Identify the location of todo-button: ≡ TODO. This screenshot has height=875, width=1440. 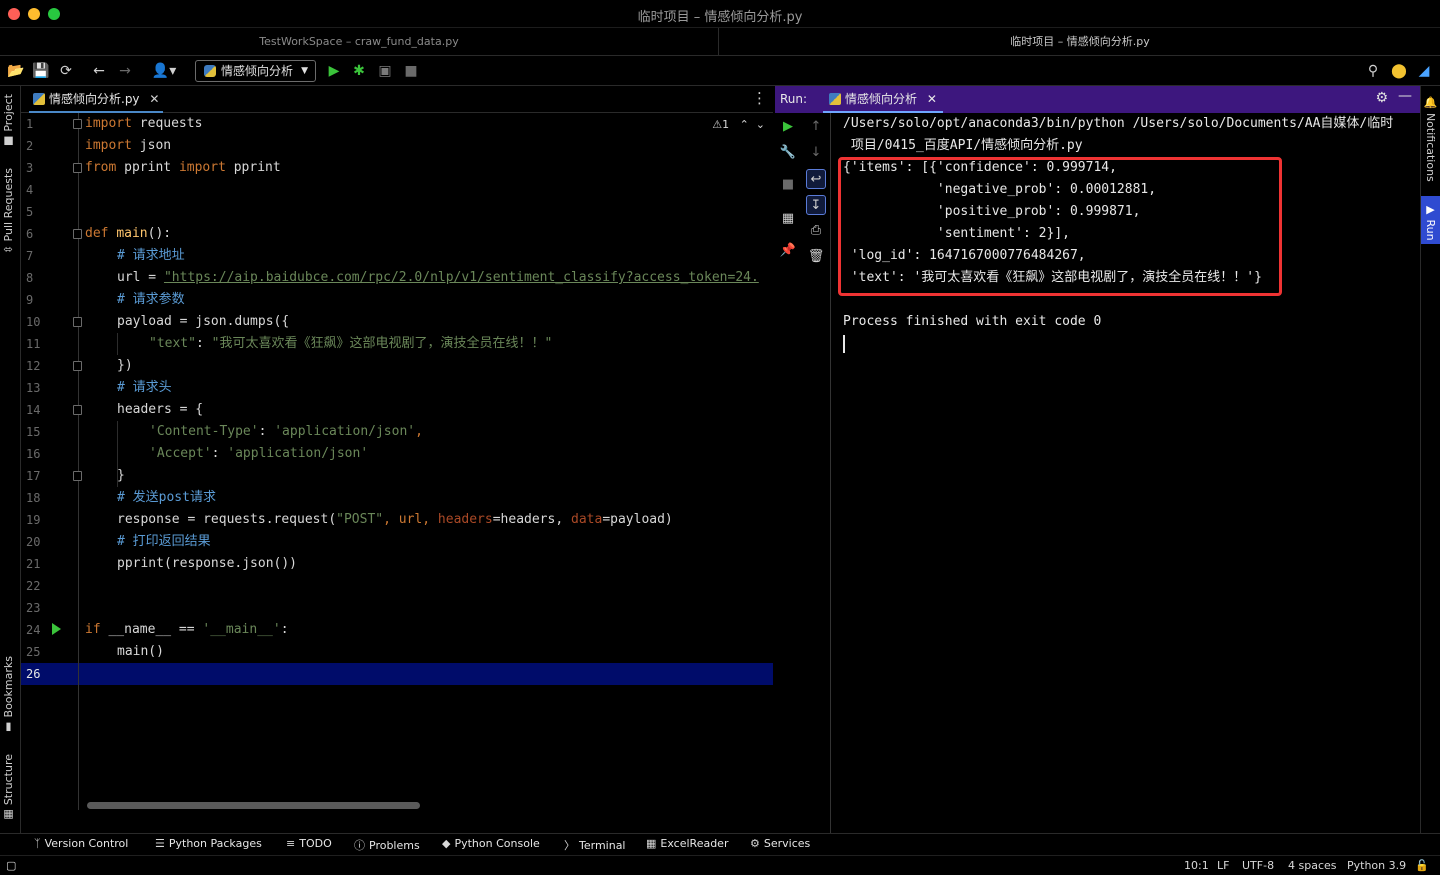
(309, 843).